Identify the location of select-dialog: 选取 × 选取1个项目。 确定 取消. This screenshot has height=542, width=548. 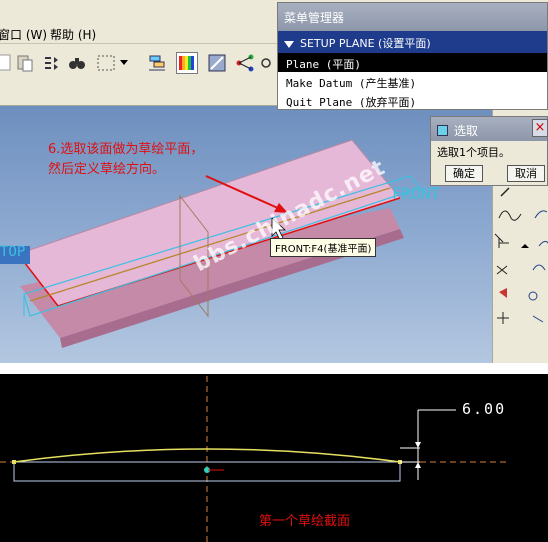
(489, 151).